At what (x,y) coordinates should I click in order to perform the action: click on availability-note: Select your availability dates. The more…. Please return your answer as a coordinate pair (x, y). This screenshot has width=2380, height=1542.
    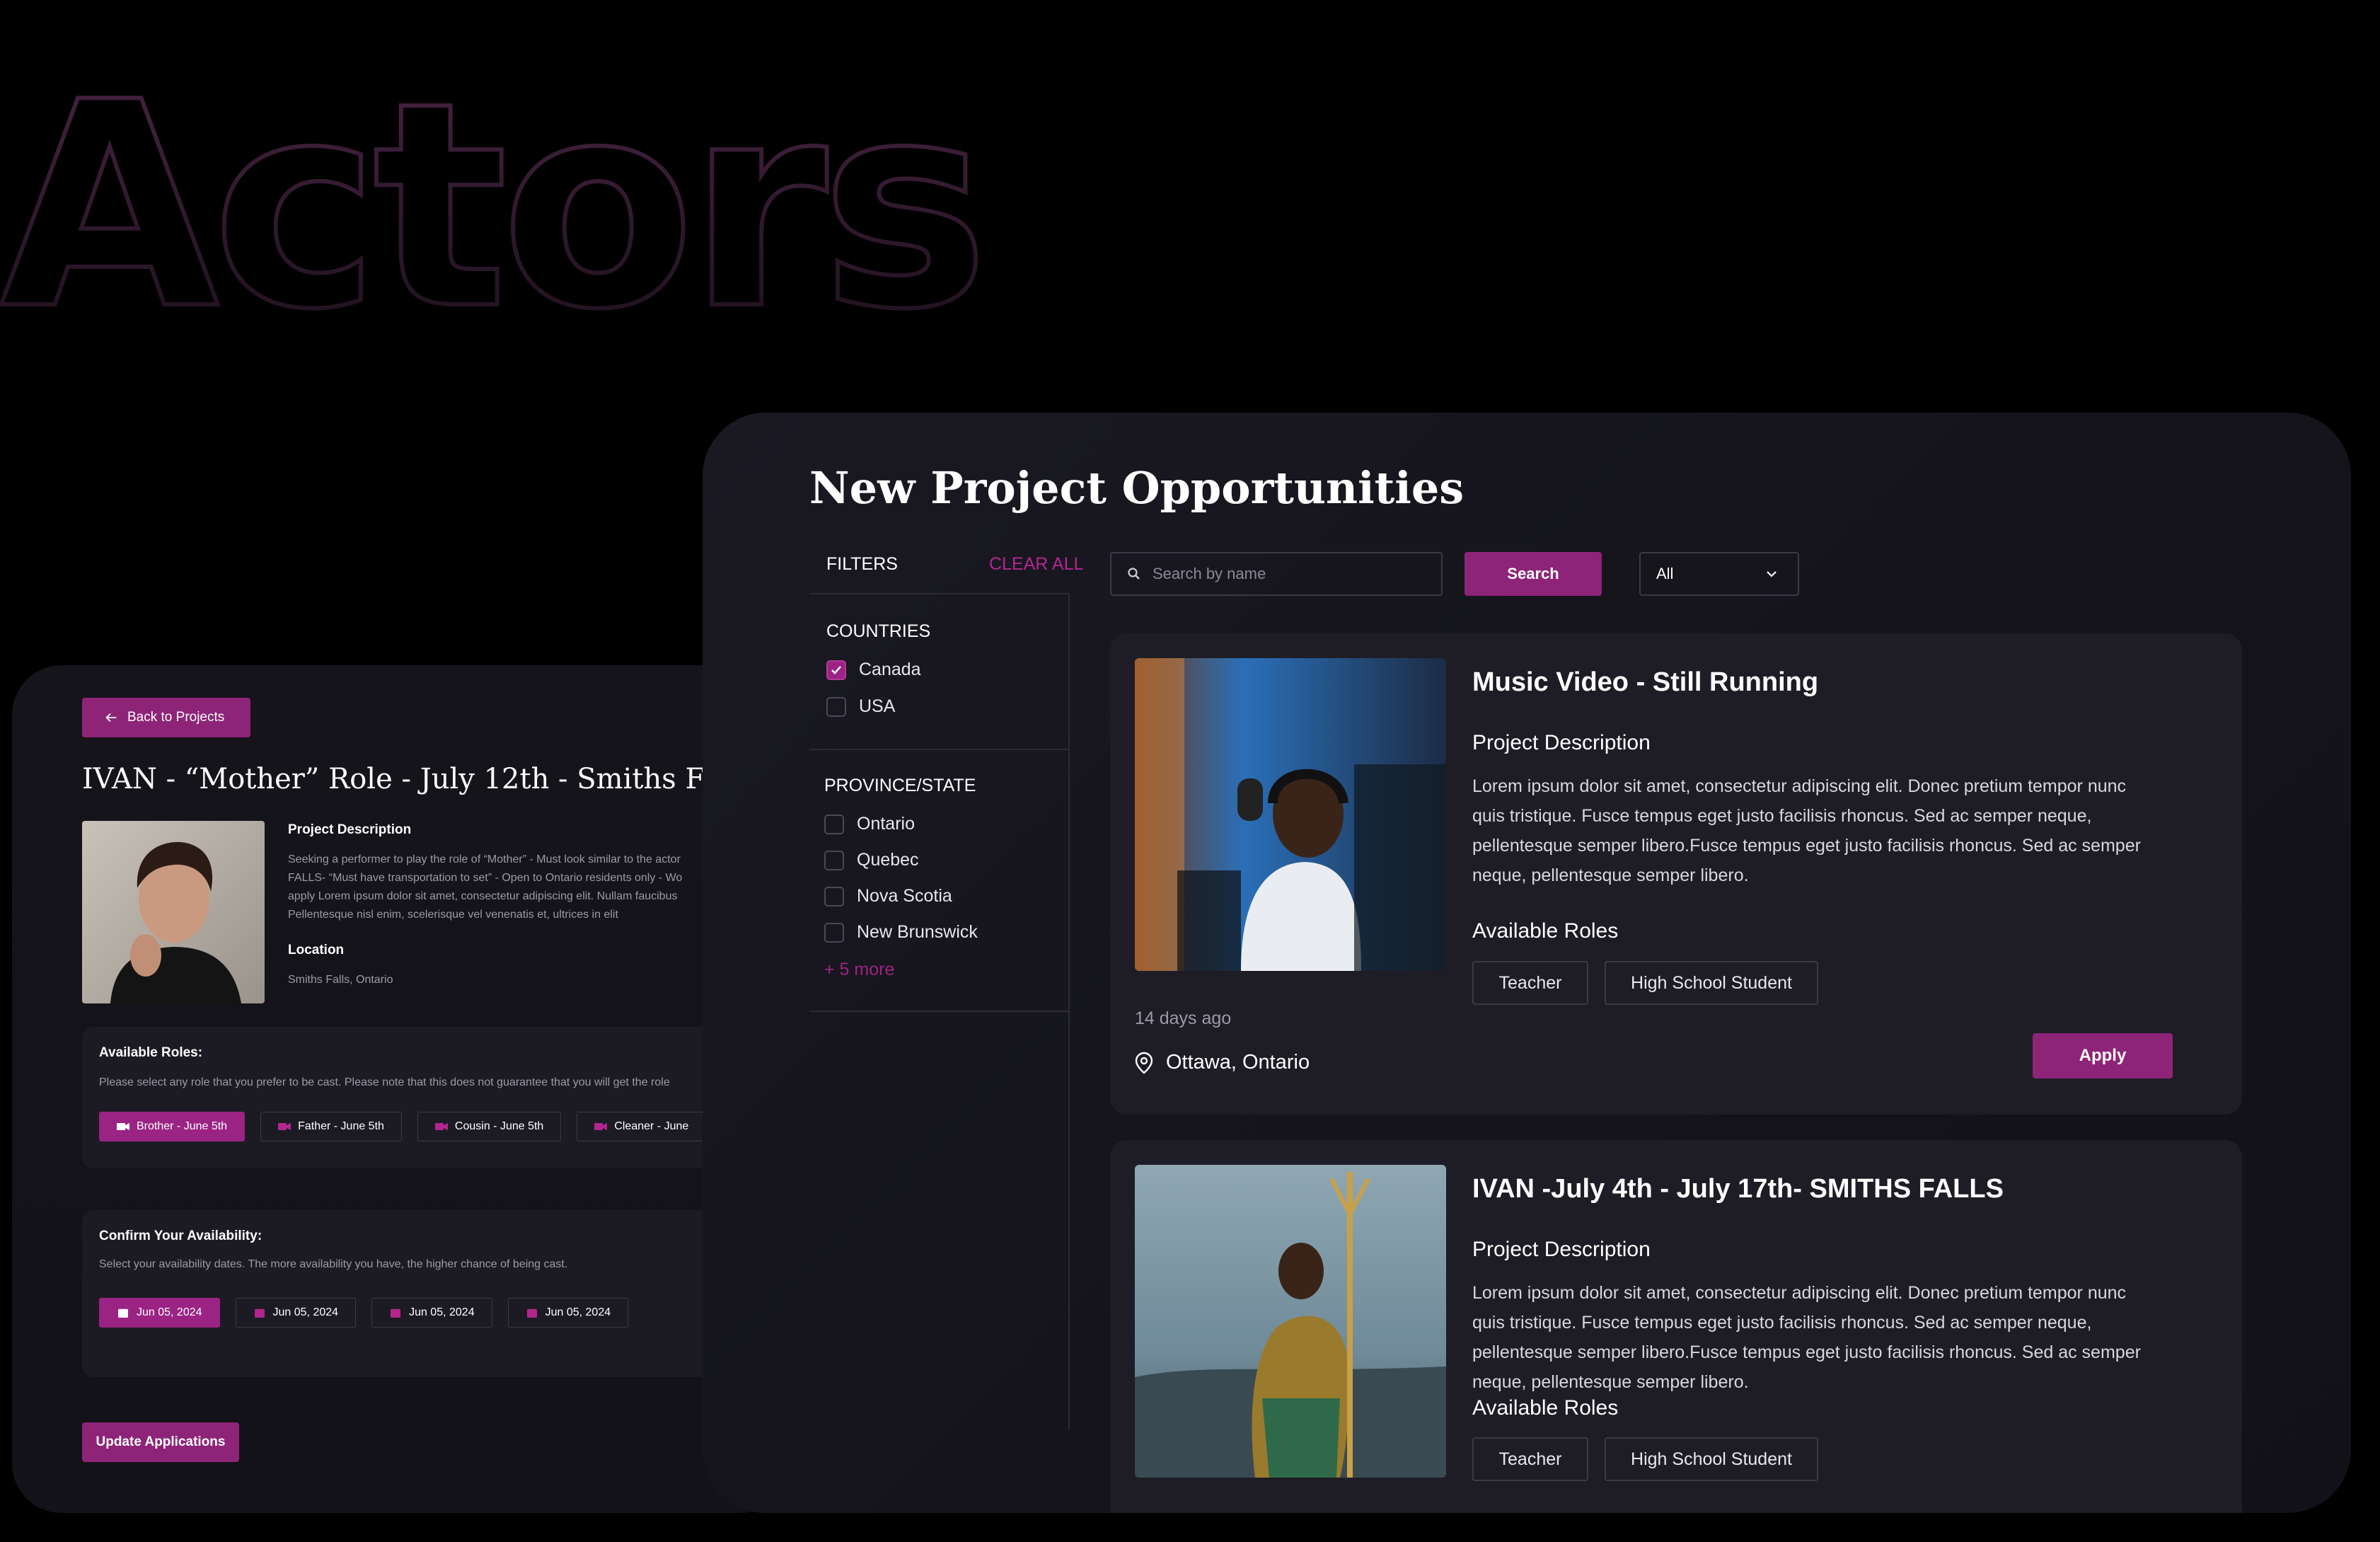
    Looking at the image, I should click on (333, 1264).